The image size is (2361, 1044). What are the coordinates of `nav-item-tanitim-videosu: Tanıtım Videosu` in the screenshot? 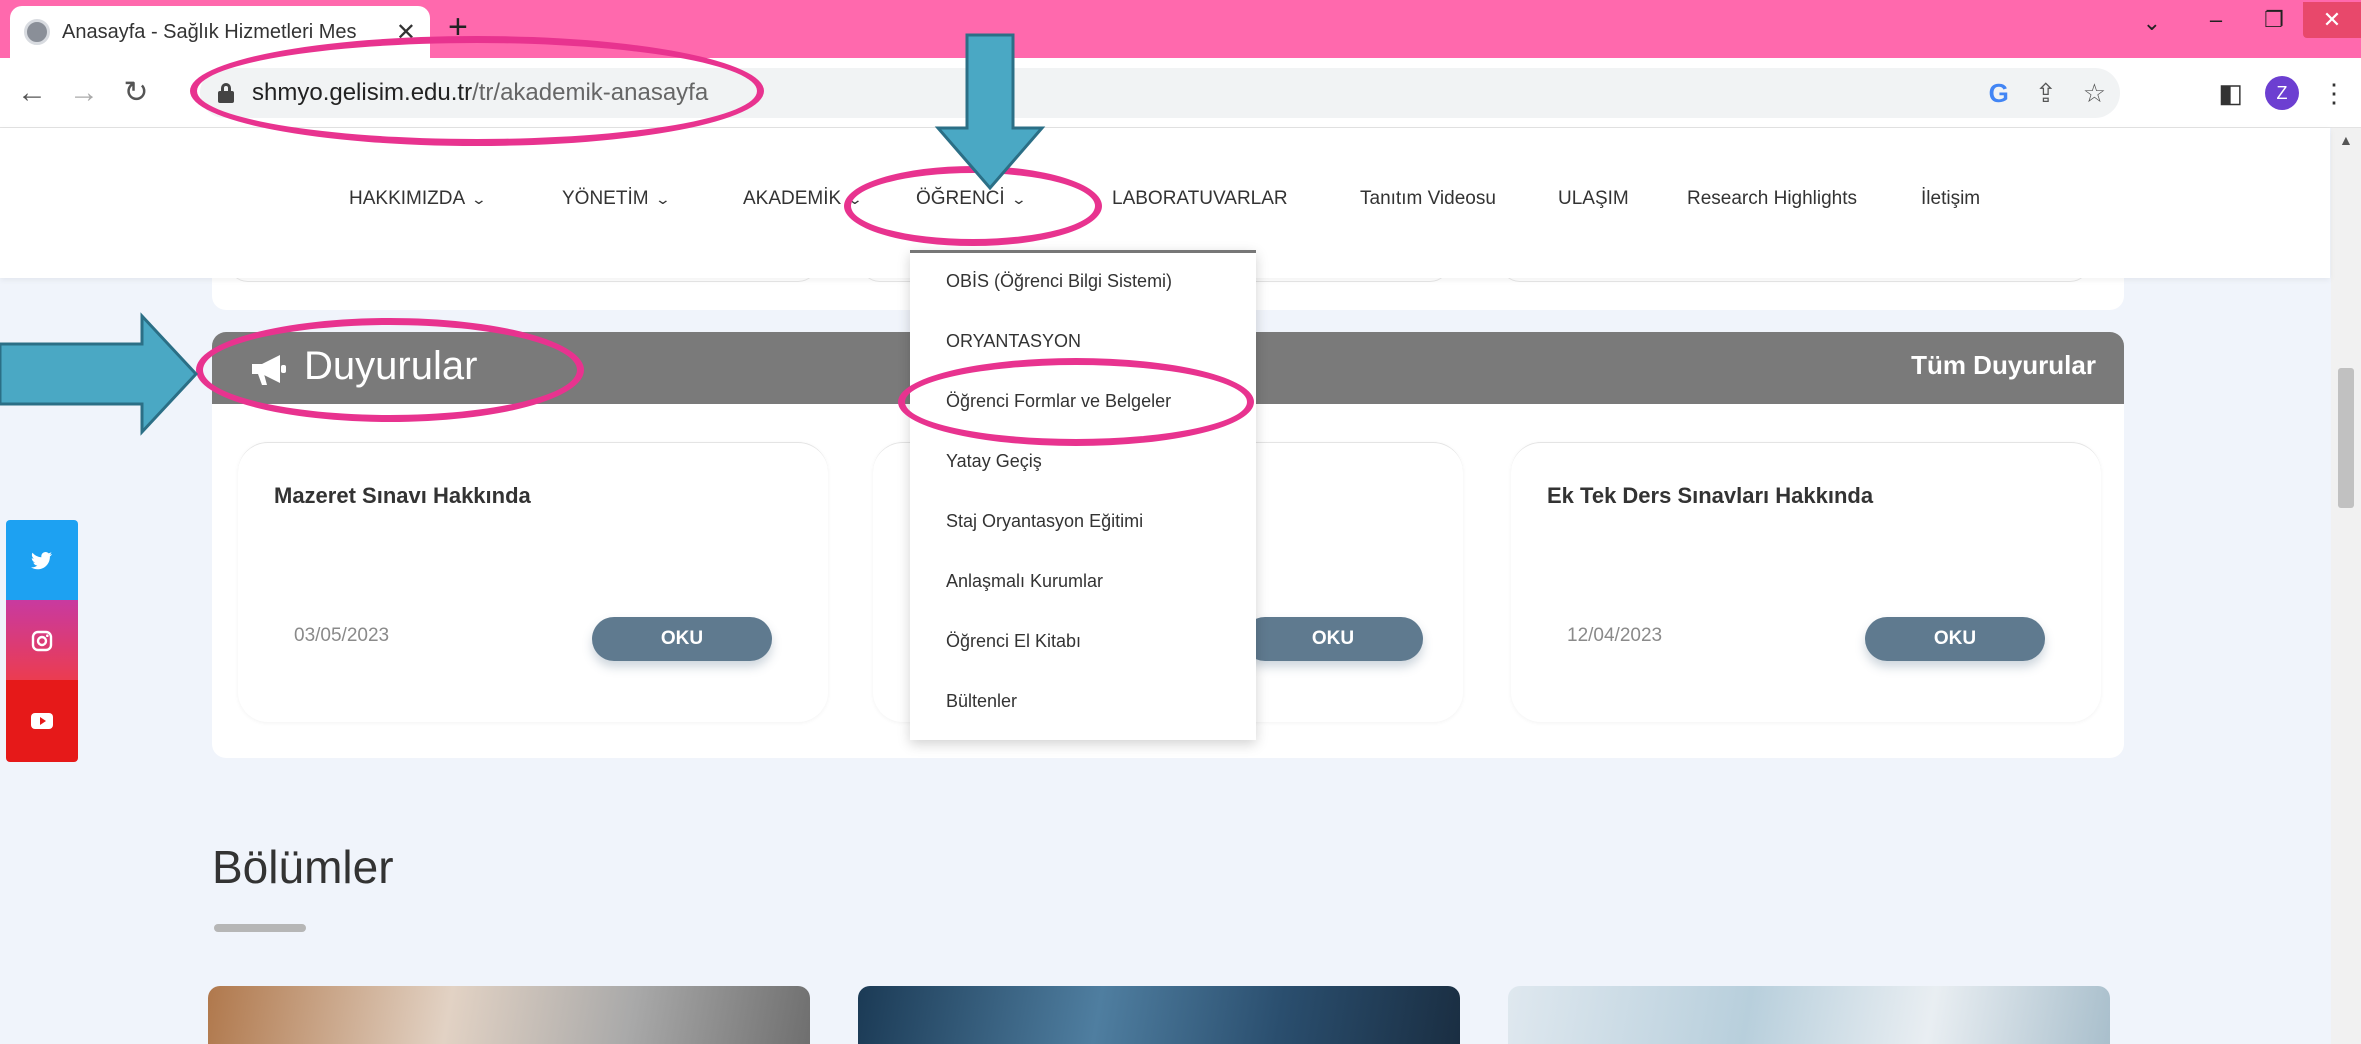 It's located at (1428, 199).